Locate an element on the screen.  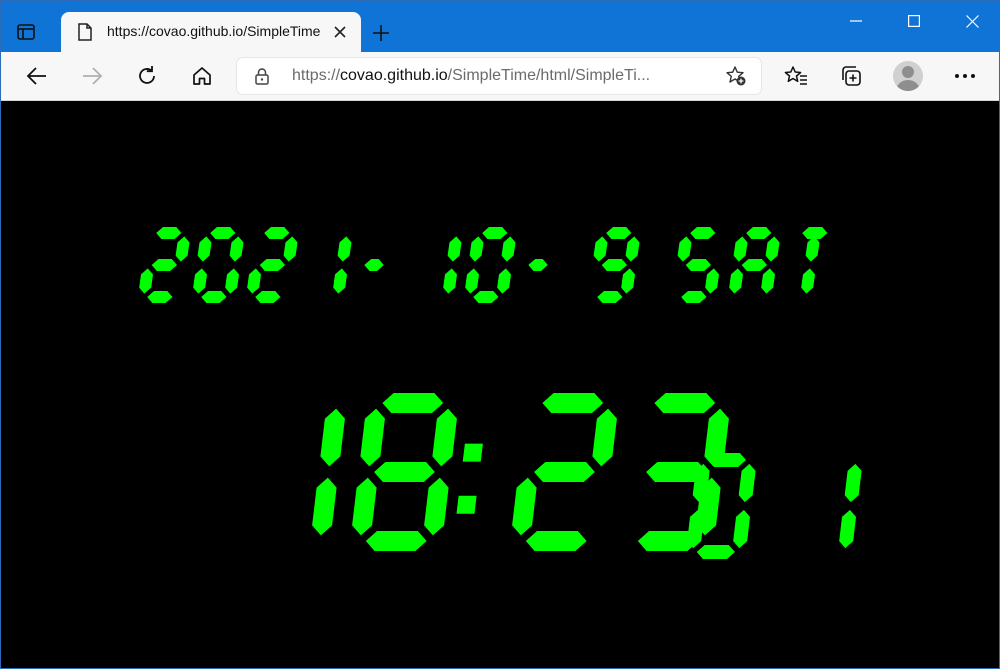
forward-arrow-icon is located at coordinates (93, 76).